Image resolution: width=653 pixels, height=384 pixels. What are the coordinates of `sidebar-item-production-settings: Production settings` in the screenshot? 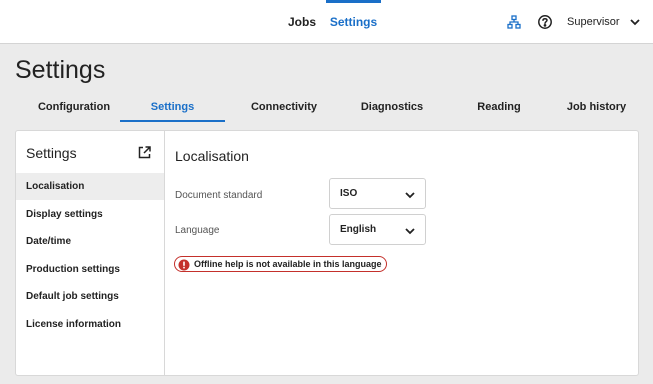 It's located at (90, 269).